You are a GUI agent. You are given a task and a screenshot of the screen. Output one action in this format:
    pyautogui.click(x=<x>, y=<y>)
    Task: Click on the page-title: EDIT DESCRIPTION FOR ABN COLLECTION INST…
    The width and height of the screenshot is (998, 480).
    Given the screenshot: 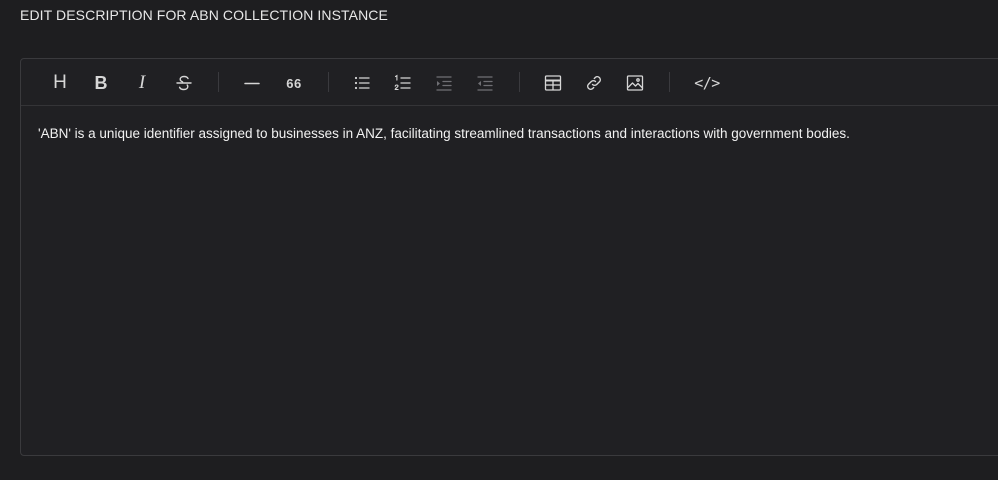 What is the action you would take?
    pyautogui.click(x=204, y=15)
    